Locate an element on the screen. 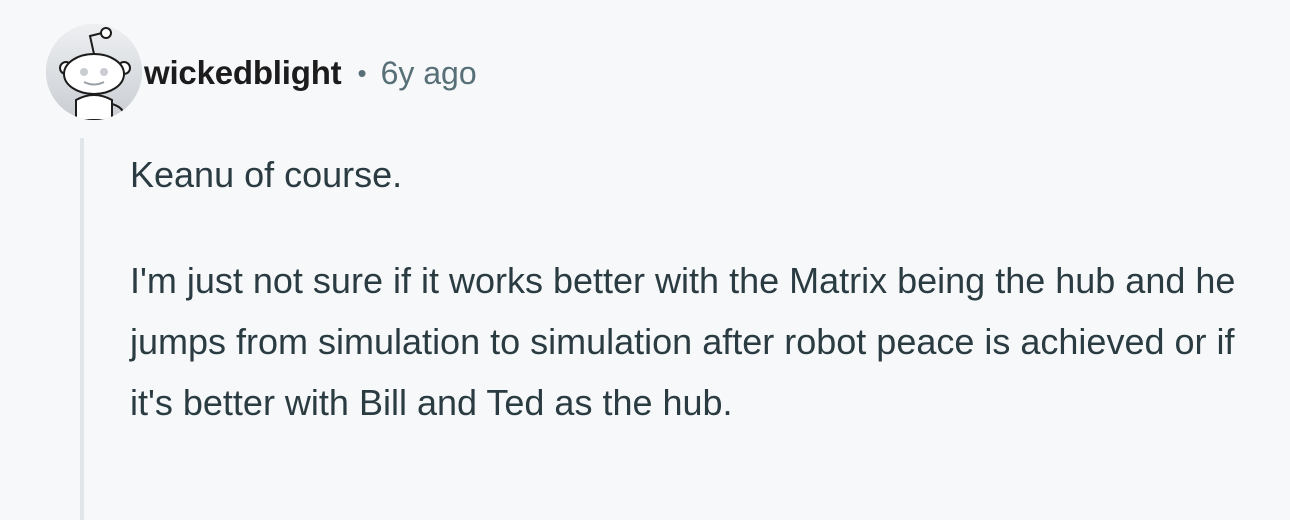 The image size is (1290, 520). thread-collapse-line is located at coordinates (82, 329).